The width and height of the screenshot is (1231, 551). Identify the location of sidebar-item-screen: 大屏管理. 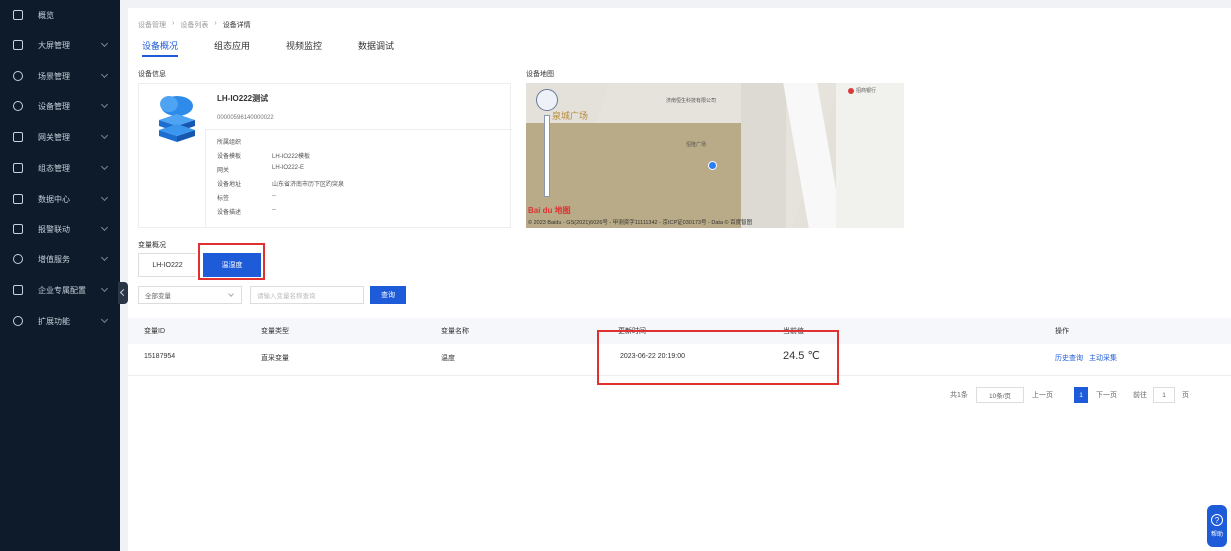
(60, 45).